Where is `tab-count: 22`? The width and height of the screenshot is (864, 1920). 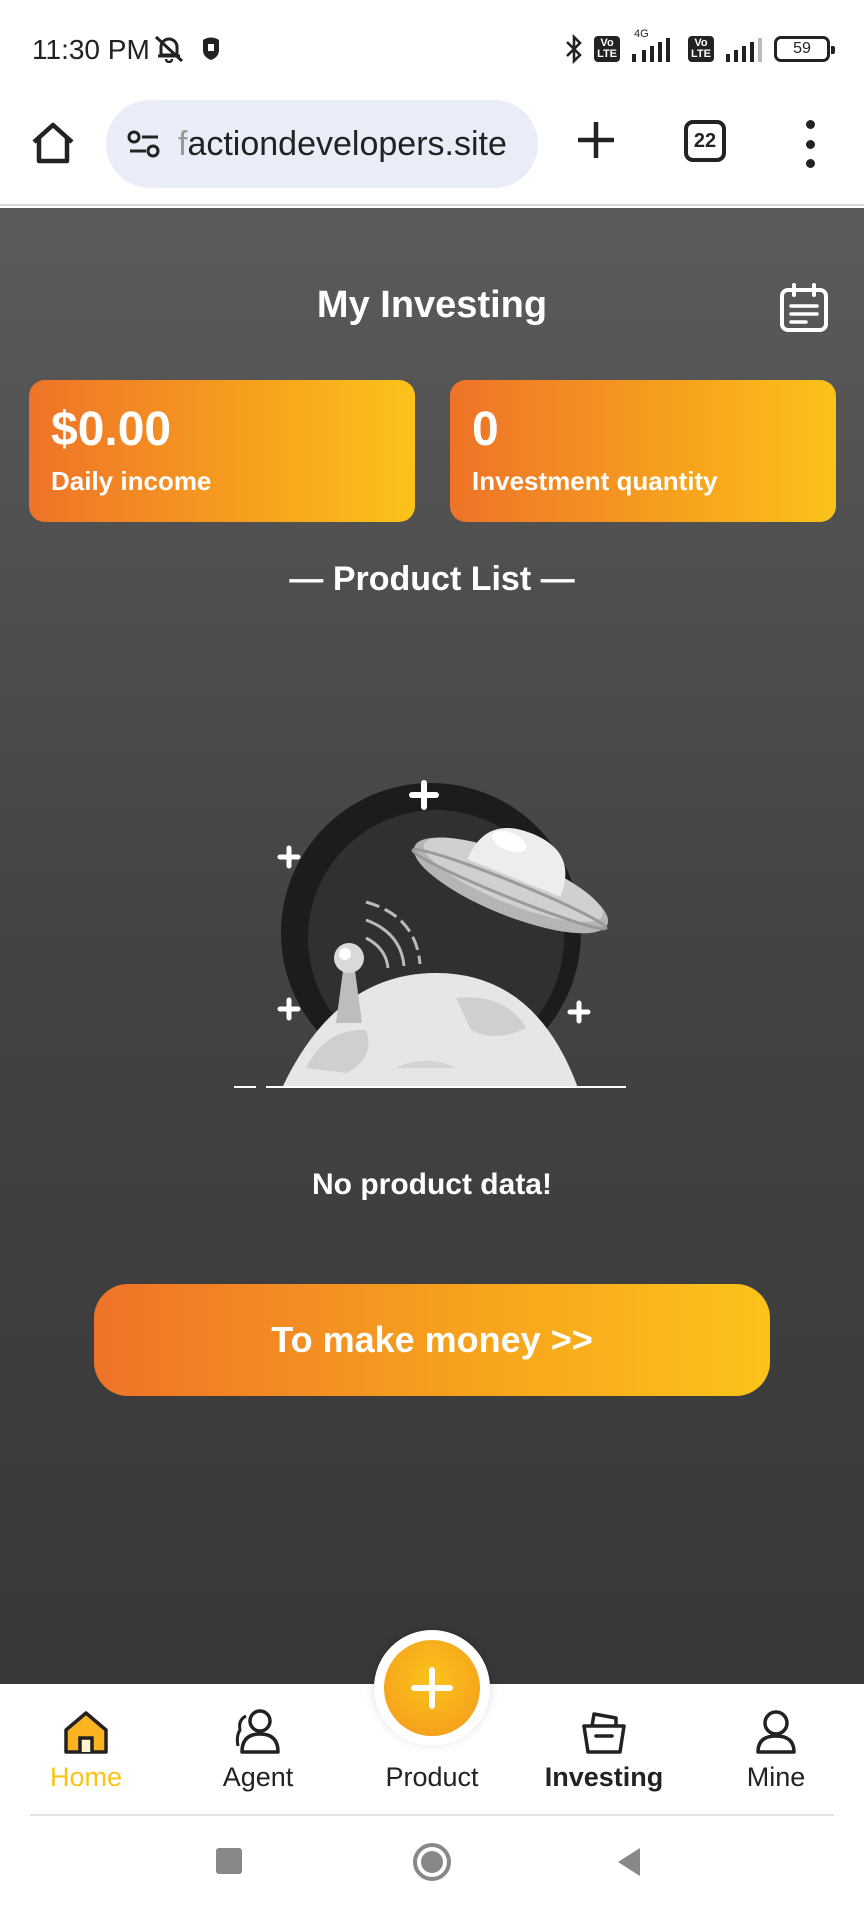
tab-count: 22 is located at coordinates (705, 140).